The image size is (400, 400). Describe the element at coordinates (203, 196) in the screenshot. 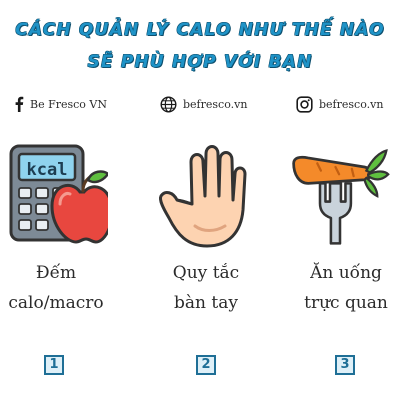

I see `hand-icon` at that location.